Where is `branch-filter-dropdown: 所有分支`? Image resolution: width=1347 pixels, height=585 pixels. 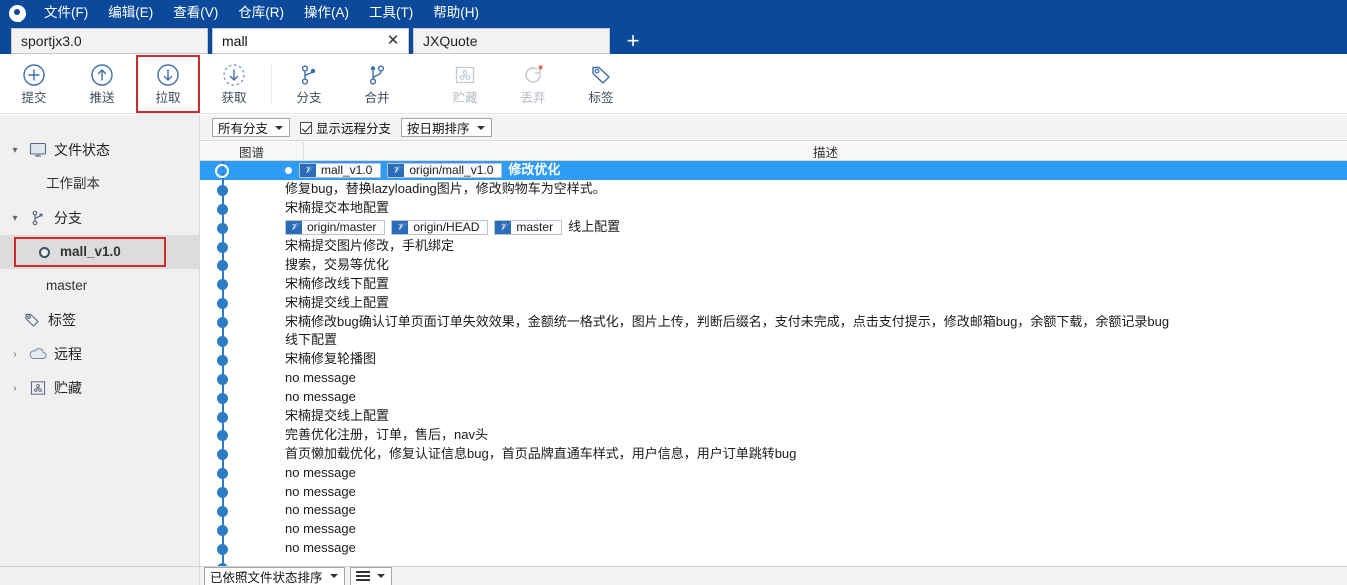
branch-filter-dropdown: 所有分支 is located at coordinates (251, 127).